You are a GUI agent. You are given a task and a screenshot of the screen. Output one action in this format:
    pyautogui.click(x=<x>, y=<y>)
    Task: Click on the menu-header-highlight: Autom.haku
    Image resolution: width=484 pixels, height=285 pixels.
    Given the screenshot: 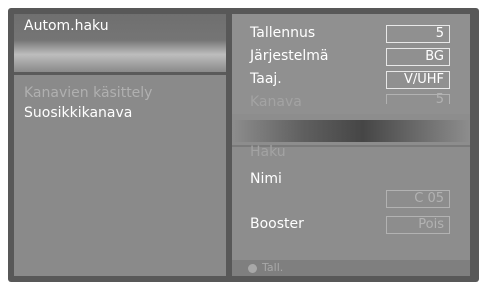 What is the action you would take?
    pyautogui.click(x=120, y=43)
    